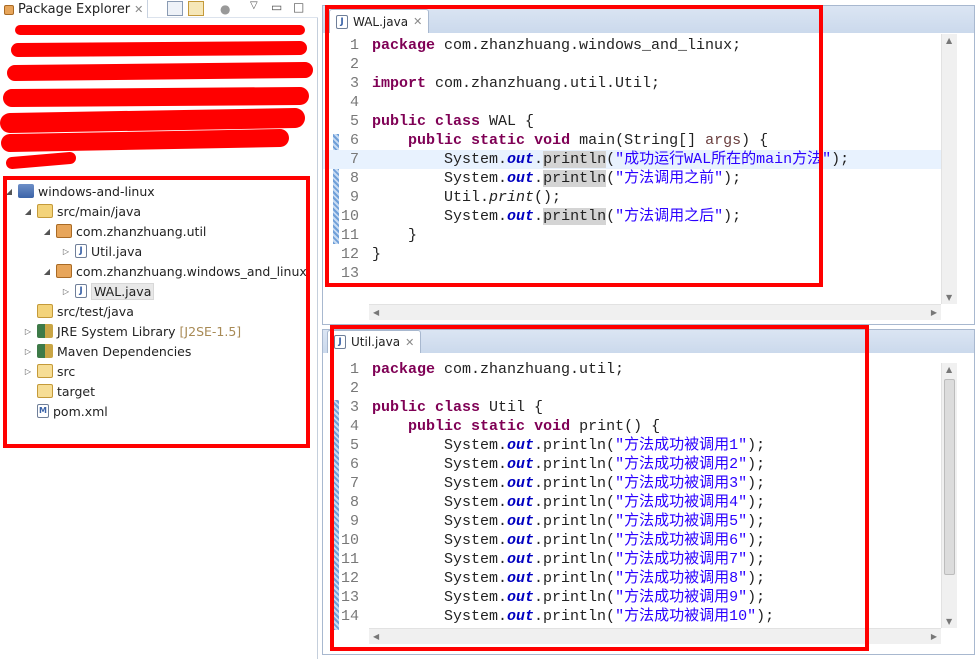 The height and width of the screenshot is (659, 975). What do you see at coordinates (175, 8) in the screenshot?
I see `collapse-all-icon` at bounding box center [175, 8].